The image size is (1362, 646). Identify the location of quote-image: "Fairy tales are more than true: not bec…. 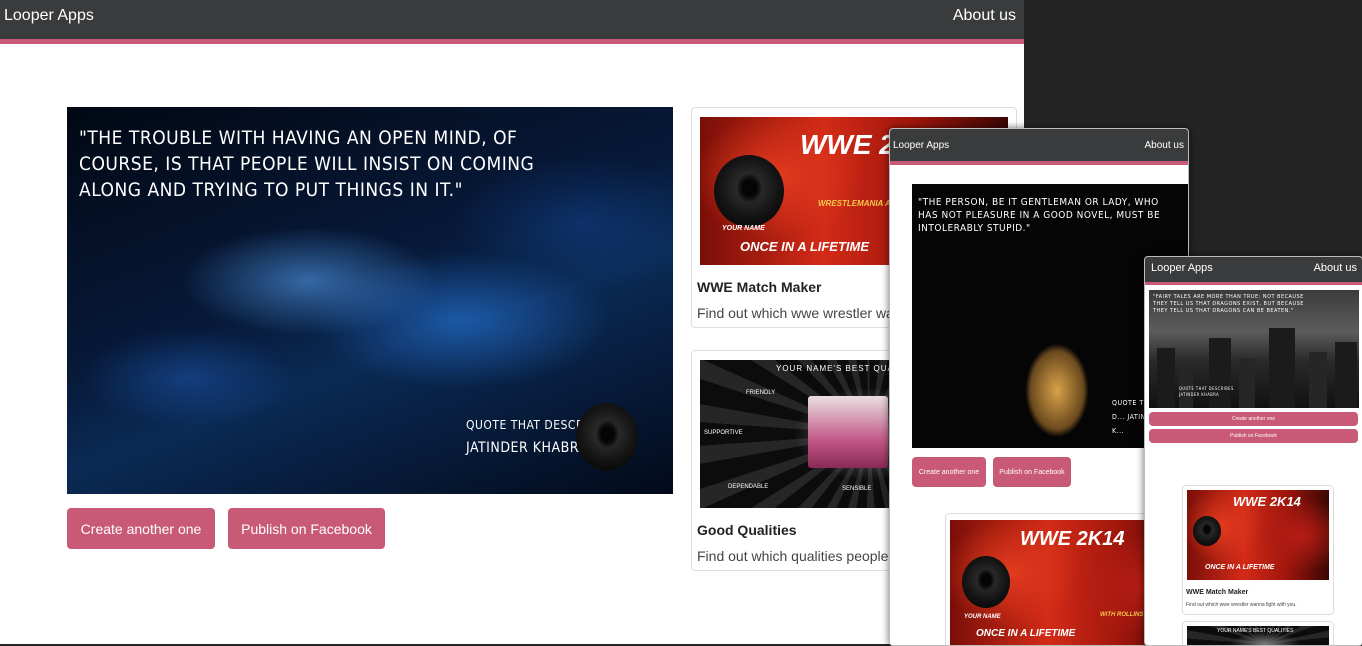
(1254, 349).